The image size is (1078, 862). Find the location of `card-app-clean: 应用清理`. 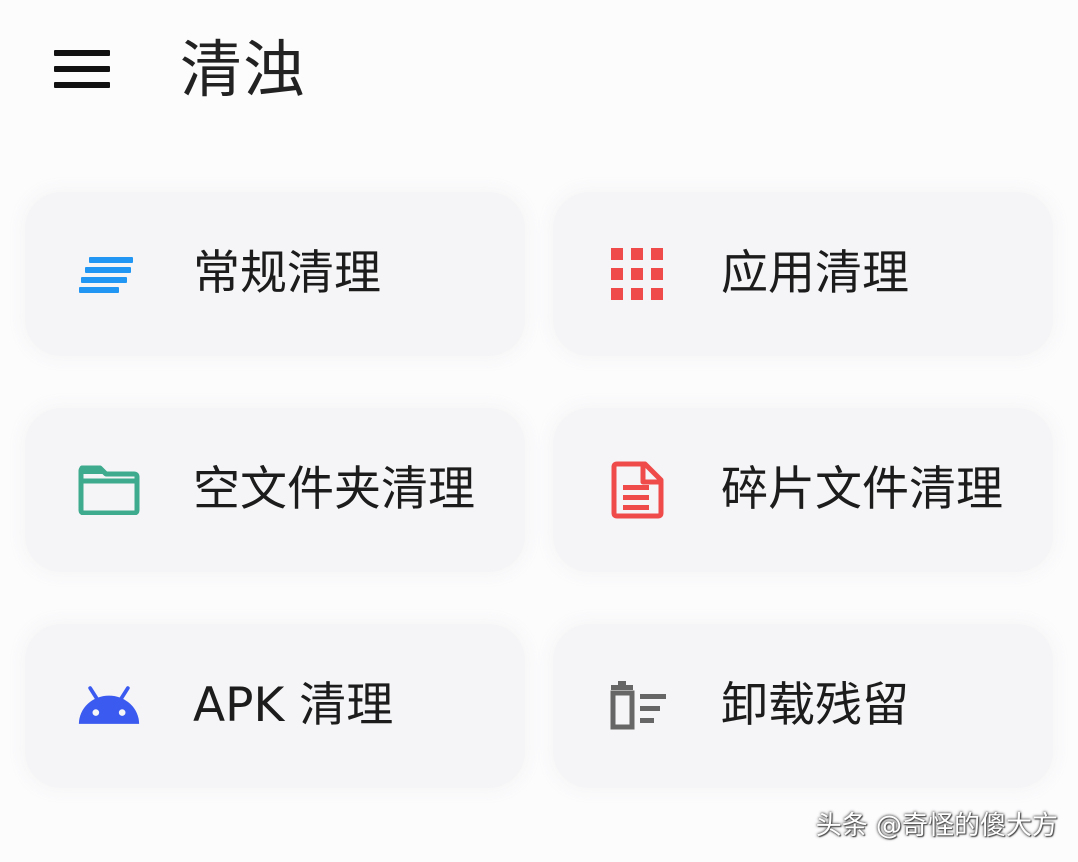

card-app-clean: 应用清理 is located at coordinates (803, 274).